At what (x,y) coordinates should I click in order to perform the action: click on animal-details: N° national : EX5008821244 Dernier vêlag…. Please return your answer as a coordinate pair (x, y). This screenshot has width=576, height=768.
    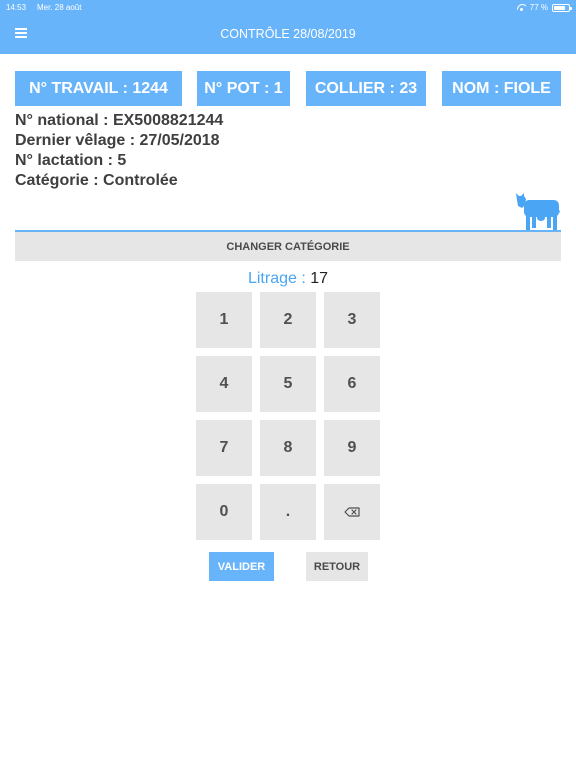
    Looking at the image, I should click on (119, 151).